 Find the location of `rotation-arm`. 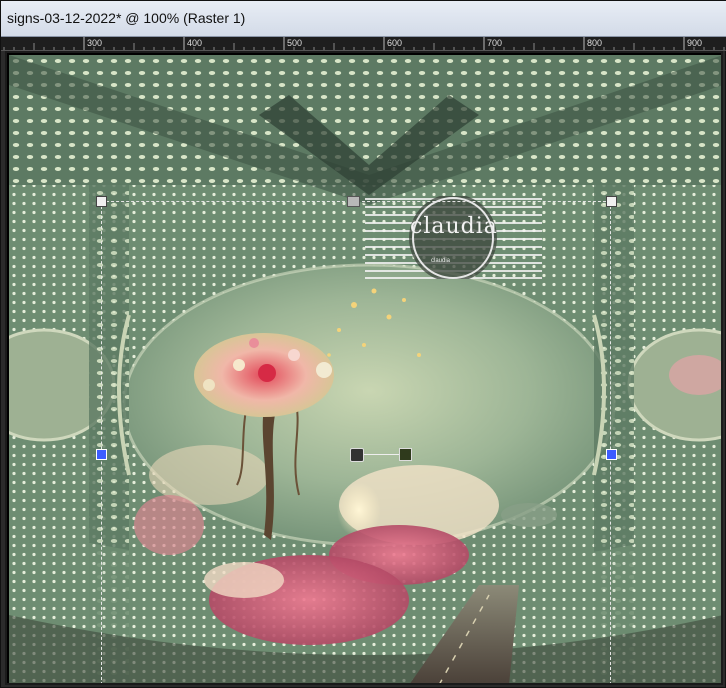

rotation-arm is located at coordinates (382, 454).